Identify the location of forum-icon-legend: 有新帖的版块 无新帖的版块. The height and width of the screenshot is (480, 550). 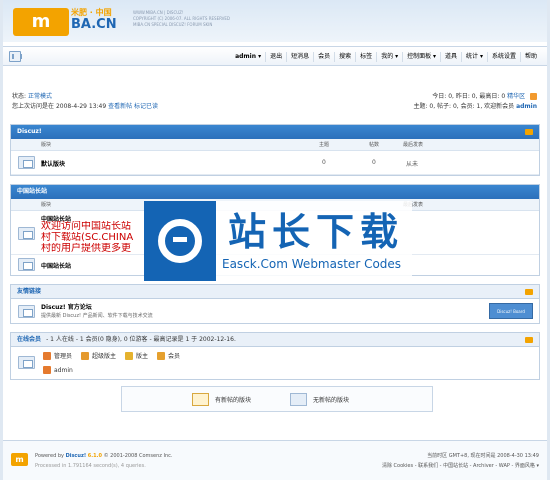
(277, 399).